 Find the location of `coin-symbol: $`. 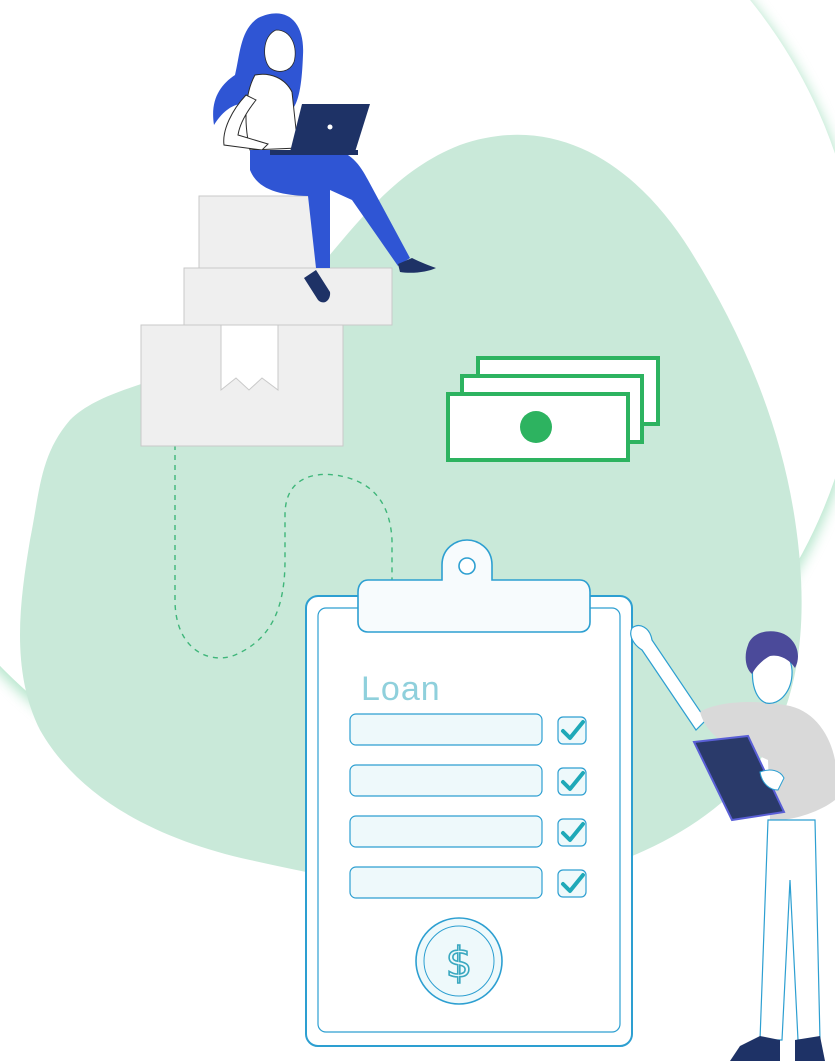

coin-symbol: $ is located at coordinates (459, 962).